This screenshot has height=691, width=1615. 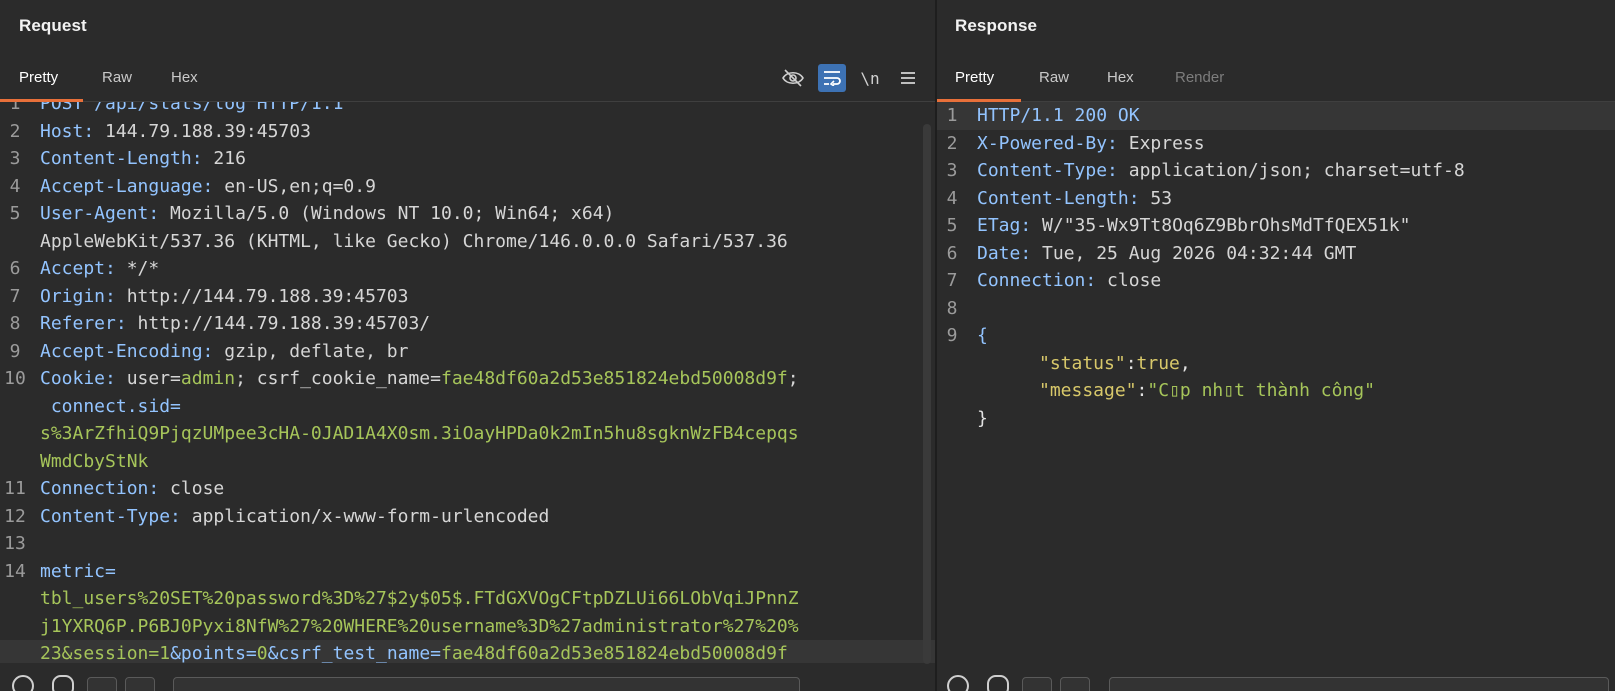 What do you see at coordinates (1075, 198) in the screenshot?
I see `code-text: Content-Length: 53` at bounding box center [1075, 198].